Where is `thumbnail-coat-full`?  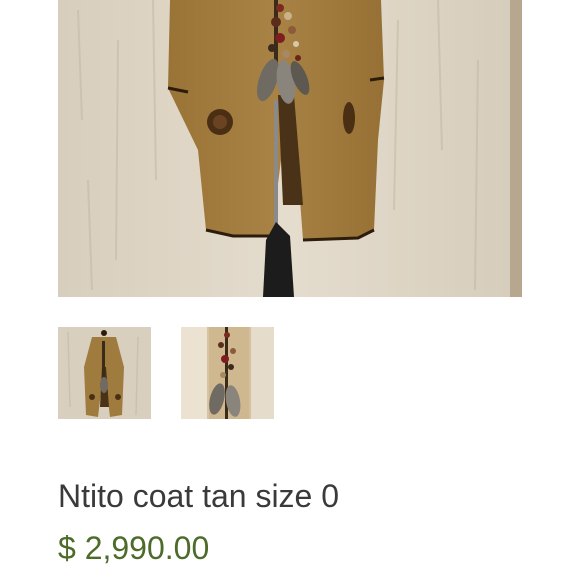
thumbnail-coat-full is located at coordinates (104, 373).